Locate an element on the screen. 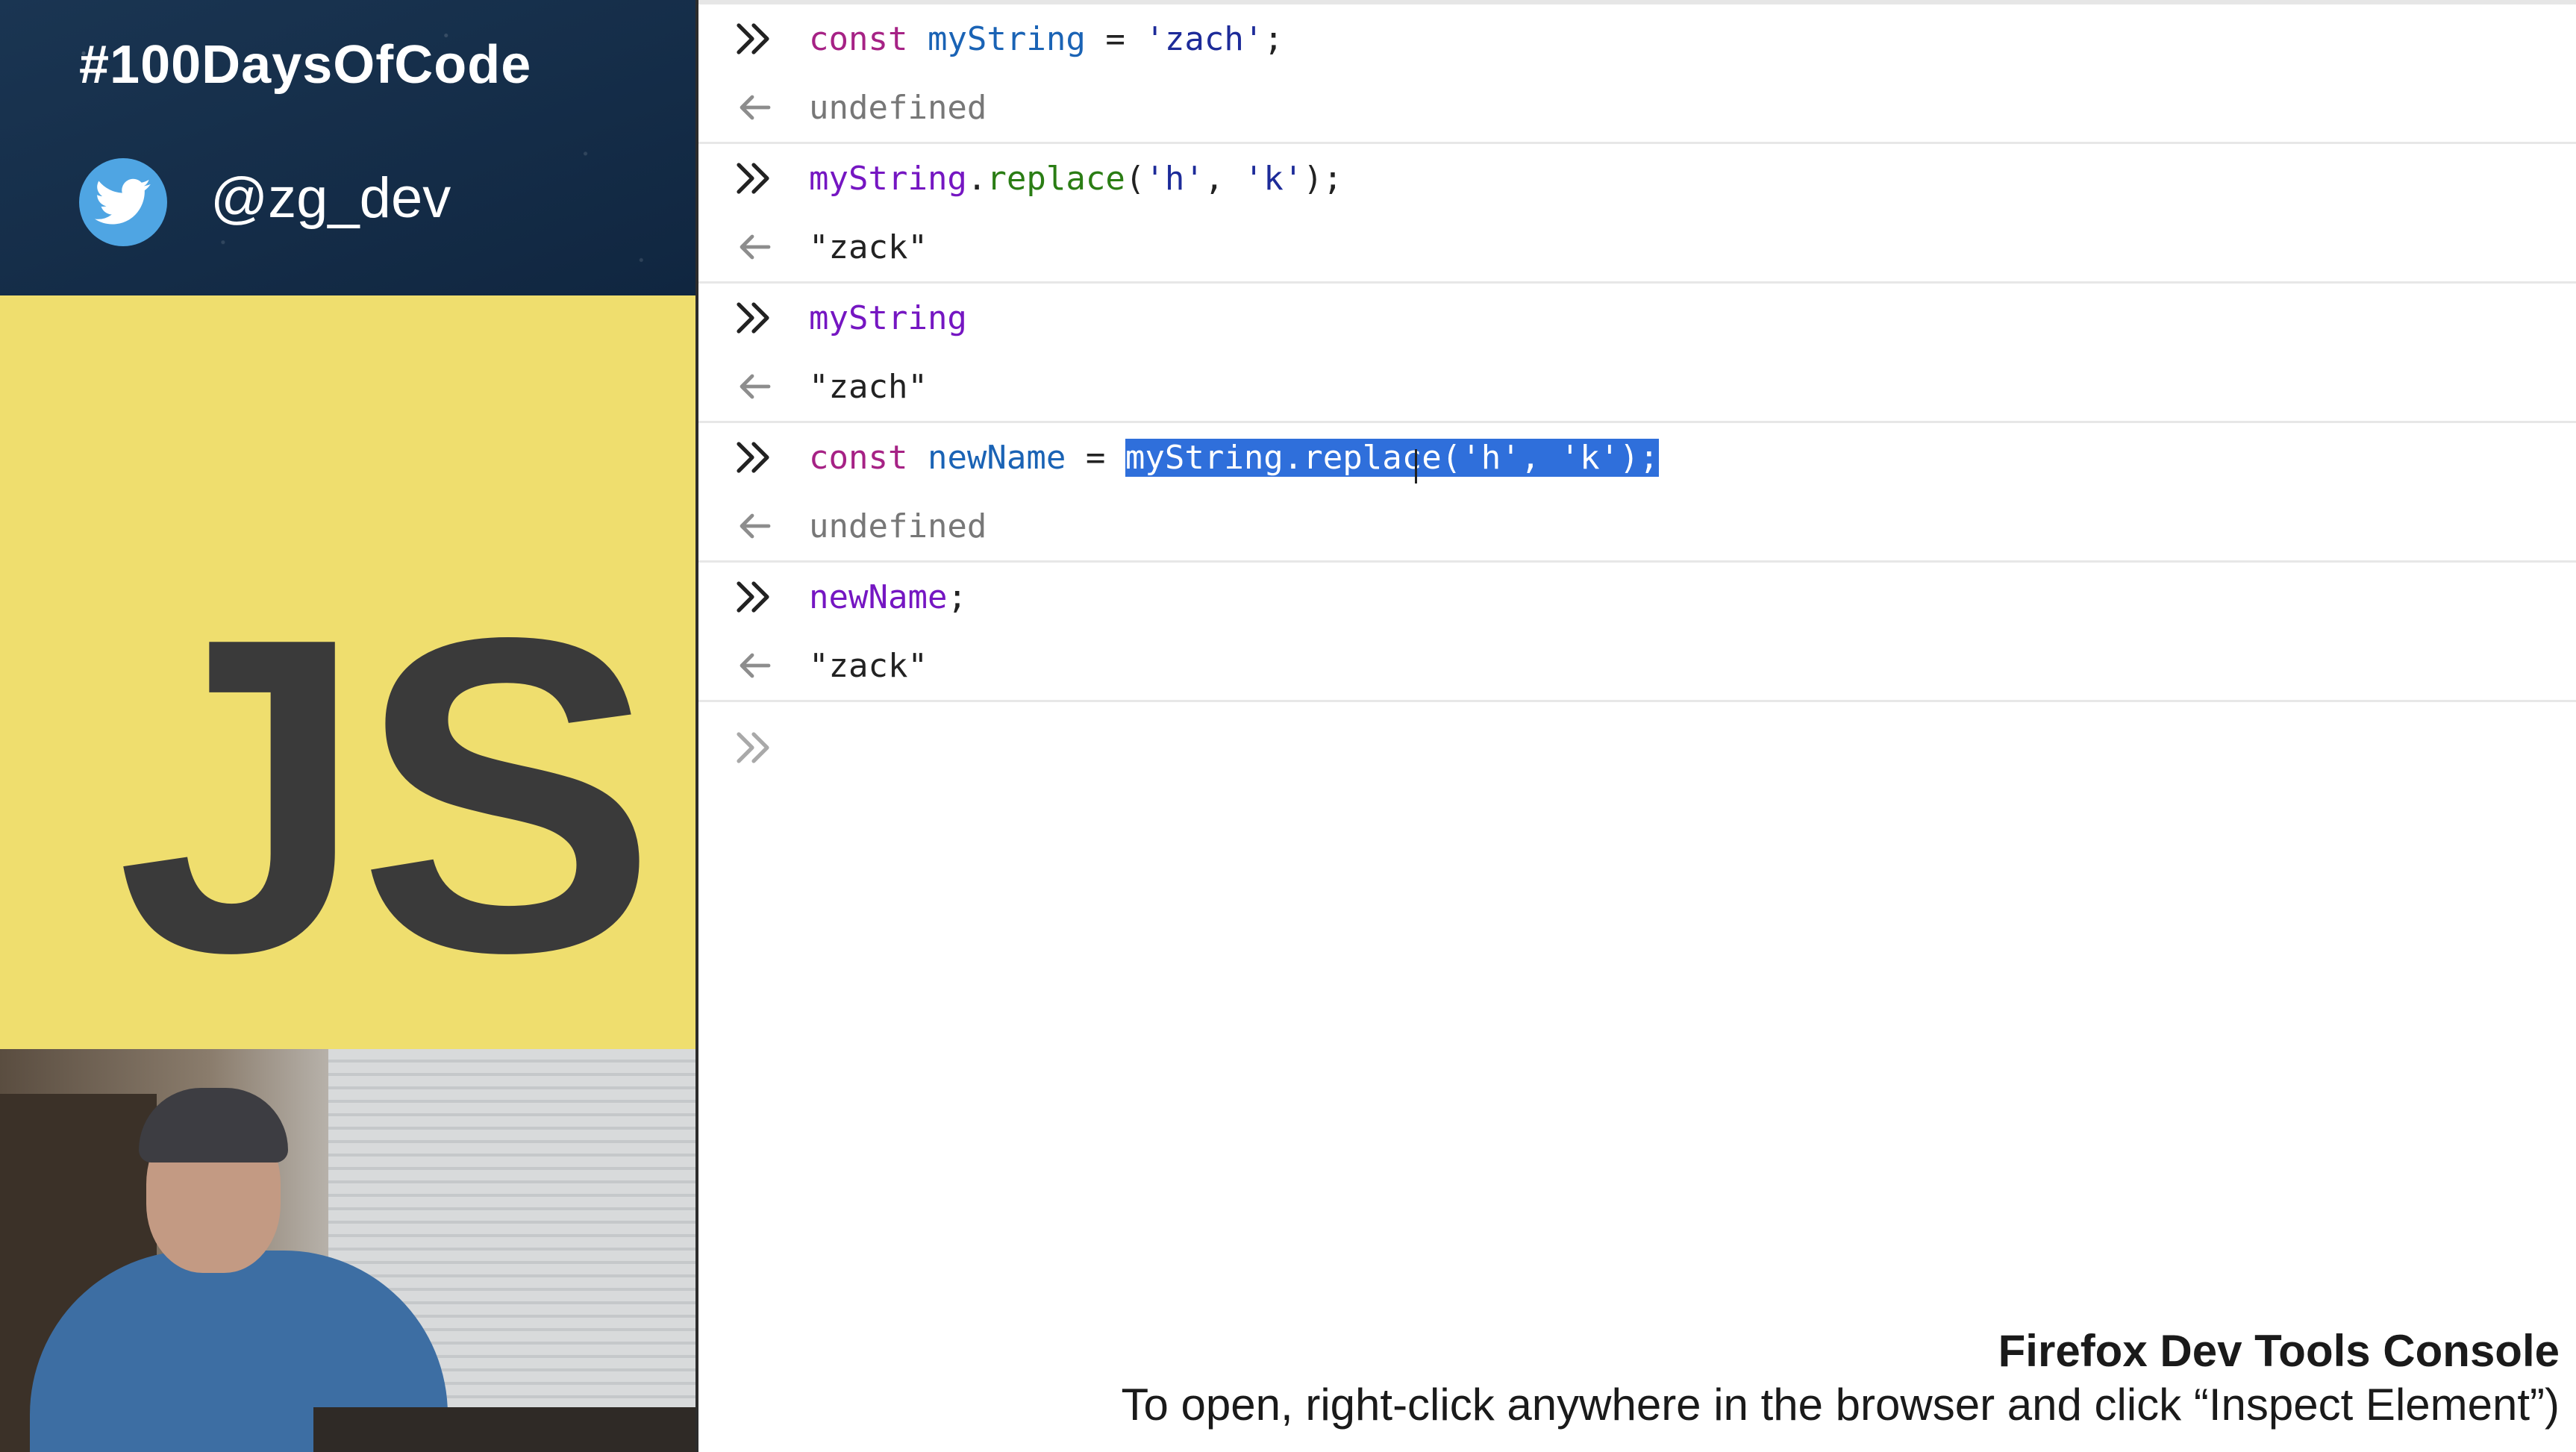 The image size is (2576, 1452). hashtag-title: #100DaysOfCode is located at coordinates (305, 65).